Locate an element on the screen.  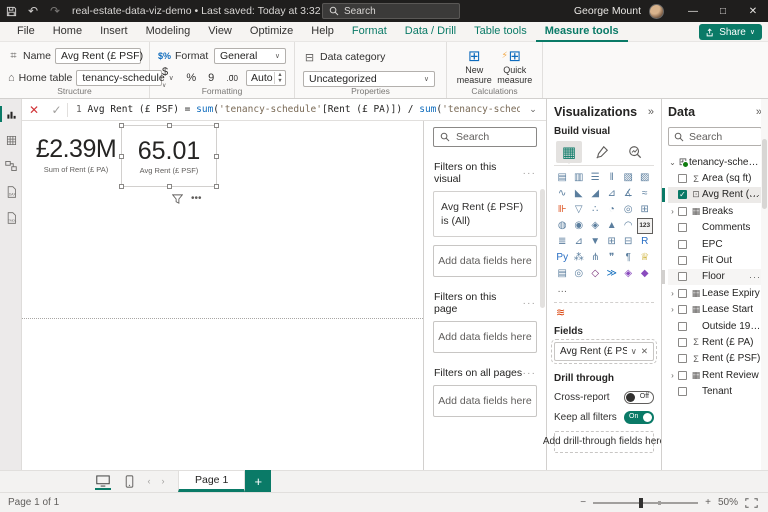
kpi-icon: ⊿ is located at coordinates (579, 242).